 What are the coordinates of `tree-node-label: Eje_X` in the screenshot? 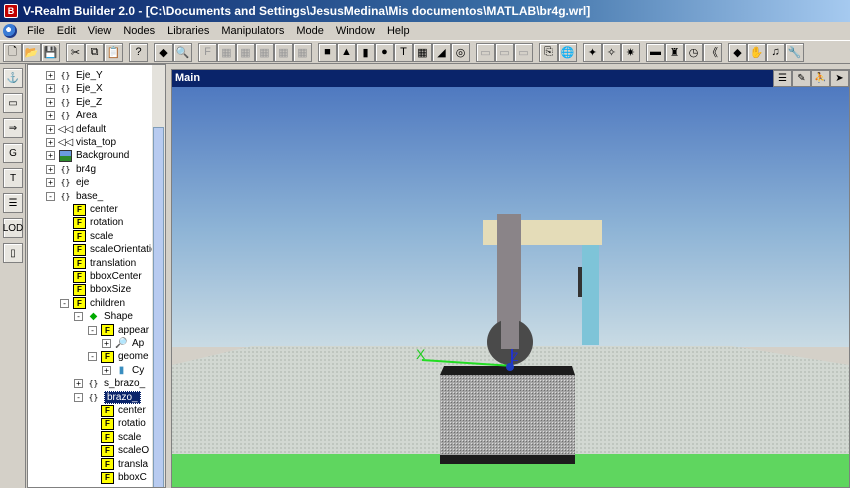 It's located at (89, 88).